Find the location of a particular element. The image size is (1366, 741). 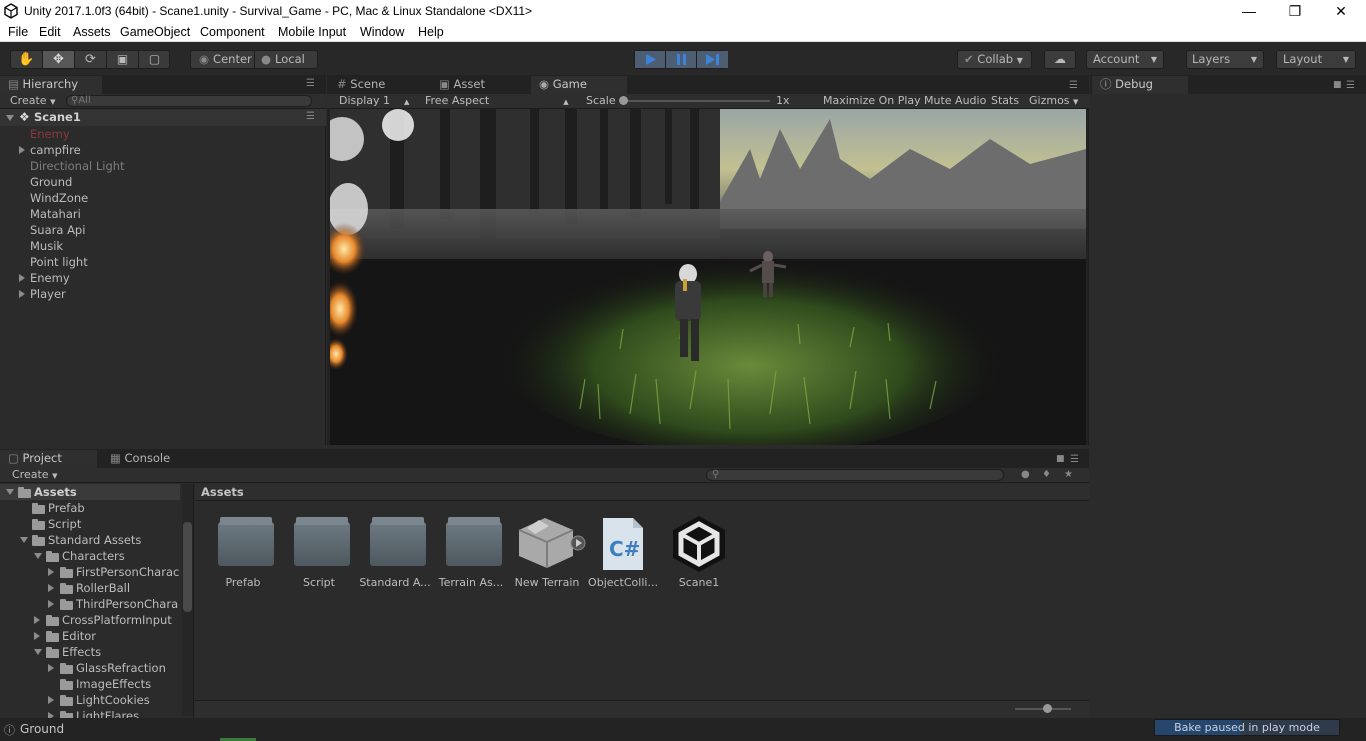

tree-item: Characters is located at coordinates (90, 556).